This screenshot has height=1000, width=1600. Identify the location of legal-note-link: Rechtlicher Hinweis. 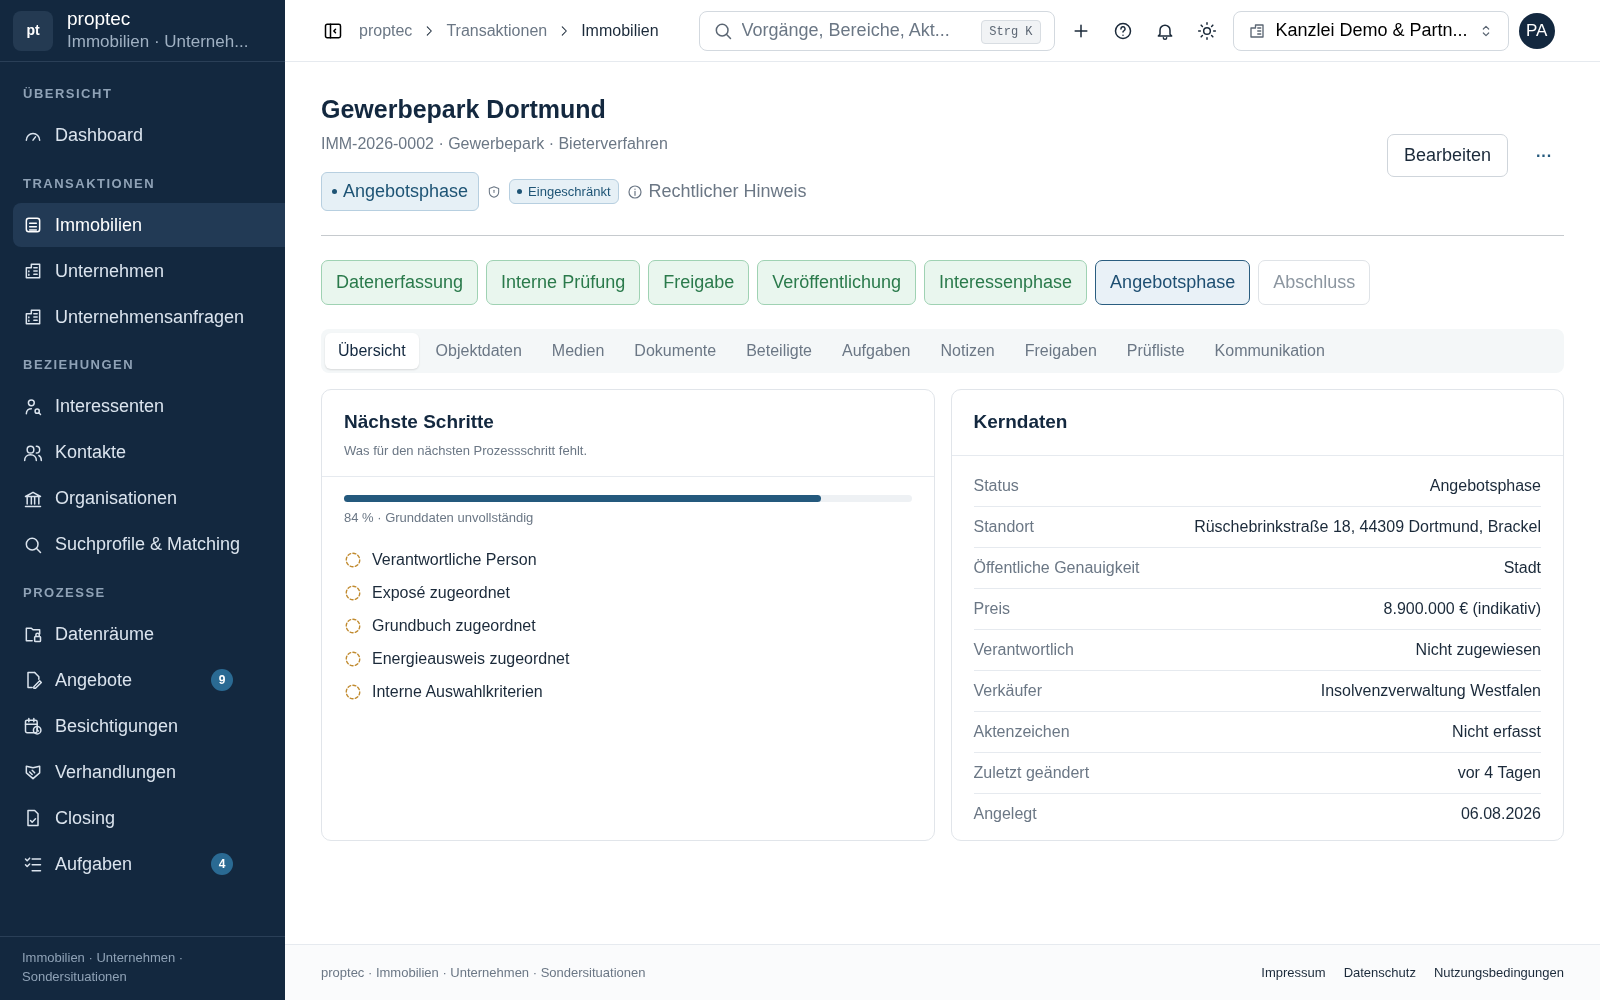
(727, 191).